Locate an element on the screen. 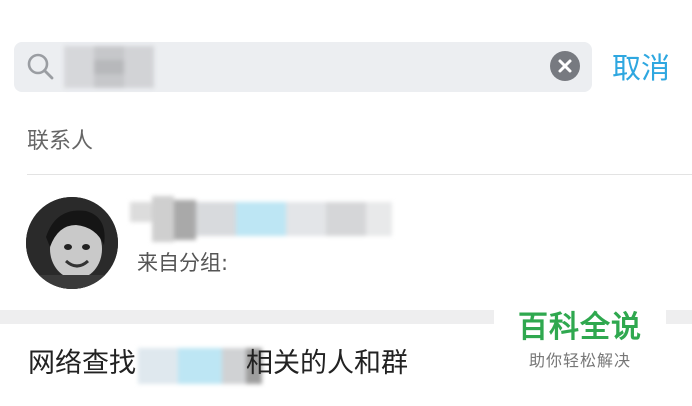 The width and height of the screenshot is (692, 406). redacted-search-query is located at coordinates (109, 67).